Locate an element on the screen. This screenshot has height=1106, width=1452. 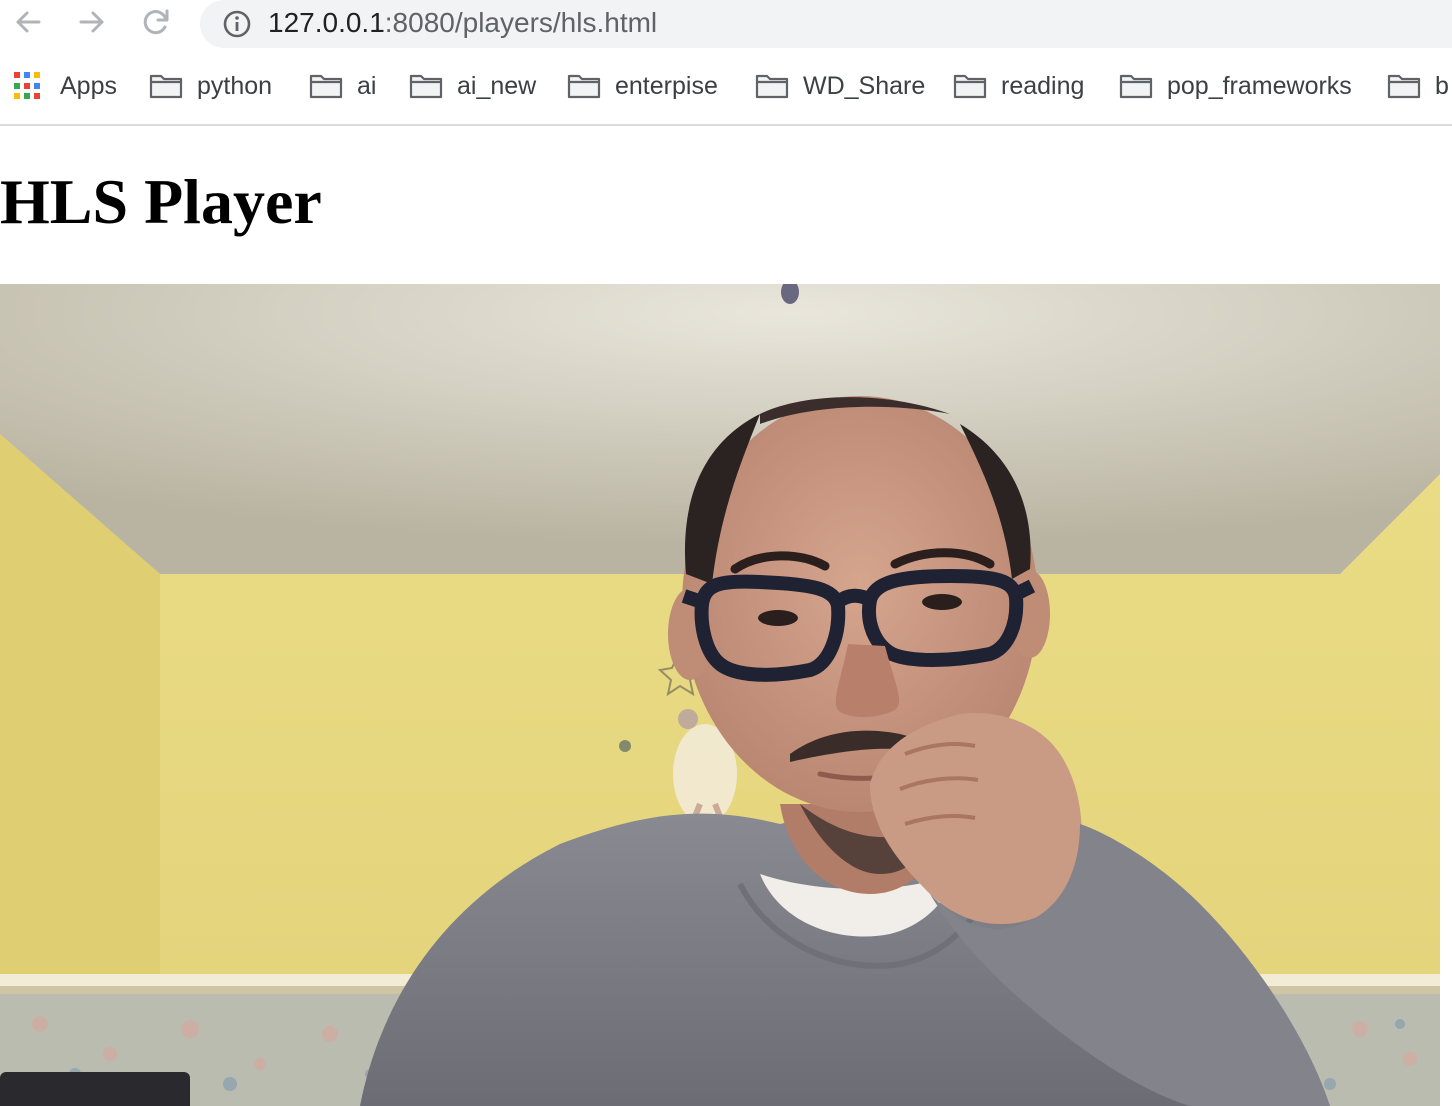
bookmark-pop-frameworks: pop_frameworks is located at coordinates (1235, 86).